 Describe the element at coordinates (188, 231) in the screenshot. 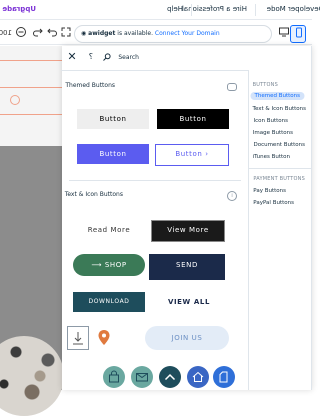

I see `view-more-button: View More` at that location.